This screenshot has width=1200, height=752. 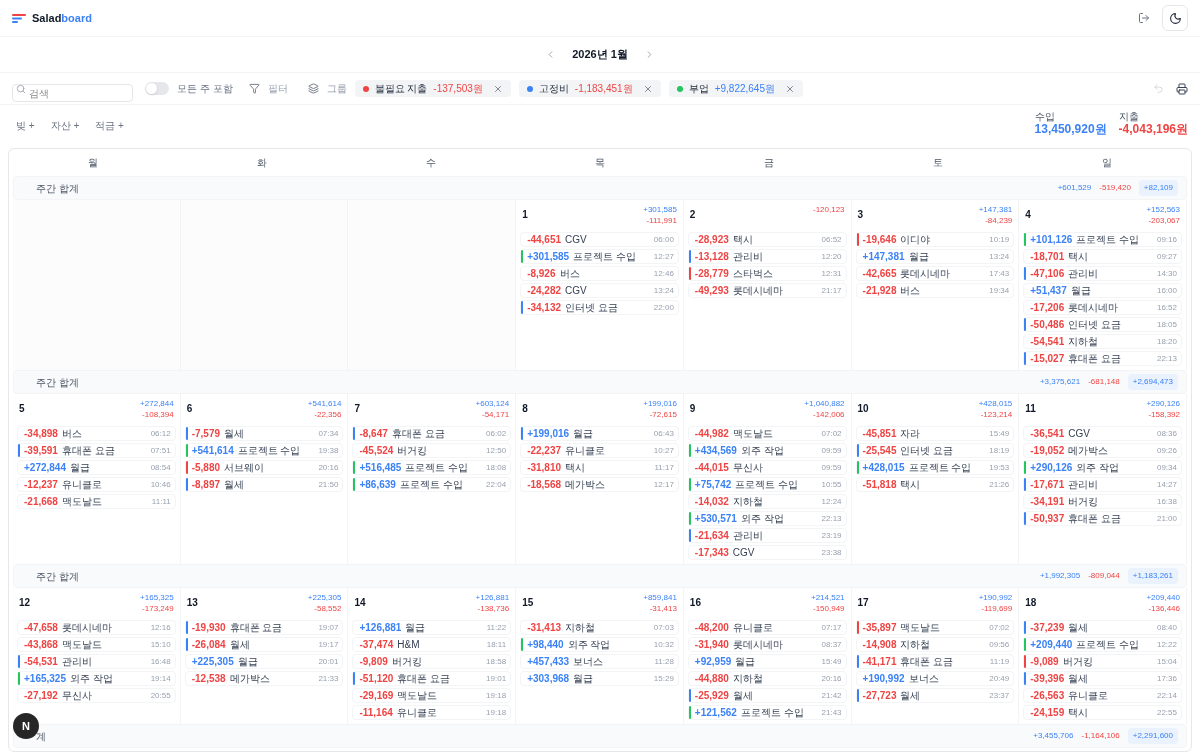 What do you see at coordinates (767, 467) in the screenshot?
I see `transaction-row: -44,015 무신사 09:59` at bounding box center [767, 467].